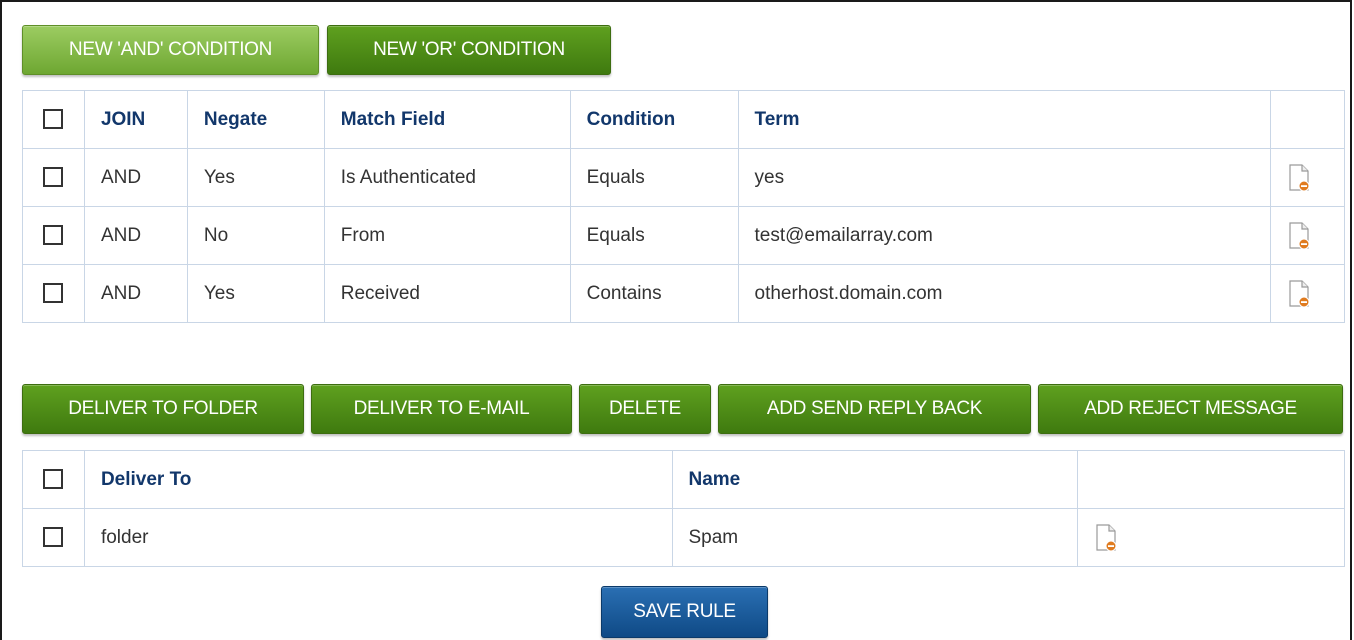 This screenshot has height=640, width=1354. What do you see at coordinates (1004, 119) in the screenshot?
I see `header-term: Term` at bounding box center [1004, 119].